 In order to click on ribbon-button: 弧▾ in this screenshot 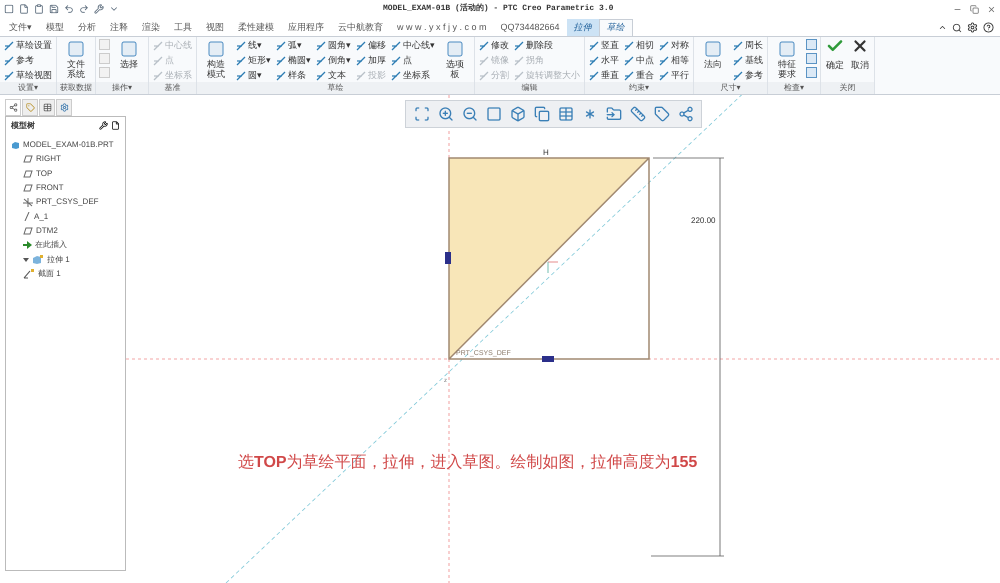, I will do `click(293, 45)`.